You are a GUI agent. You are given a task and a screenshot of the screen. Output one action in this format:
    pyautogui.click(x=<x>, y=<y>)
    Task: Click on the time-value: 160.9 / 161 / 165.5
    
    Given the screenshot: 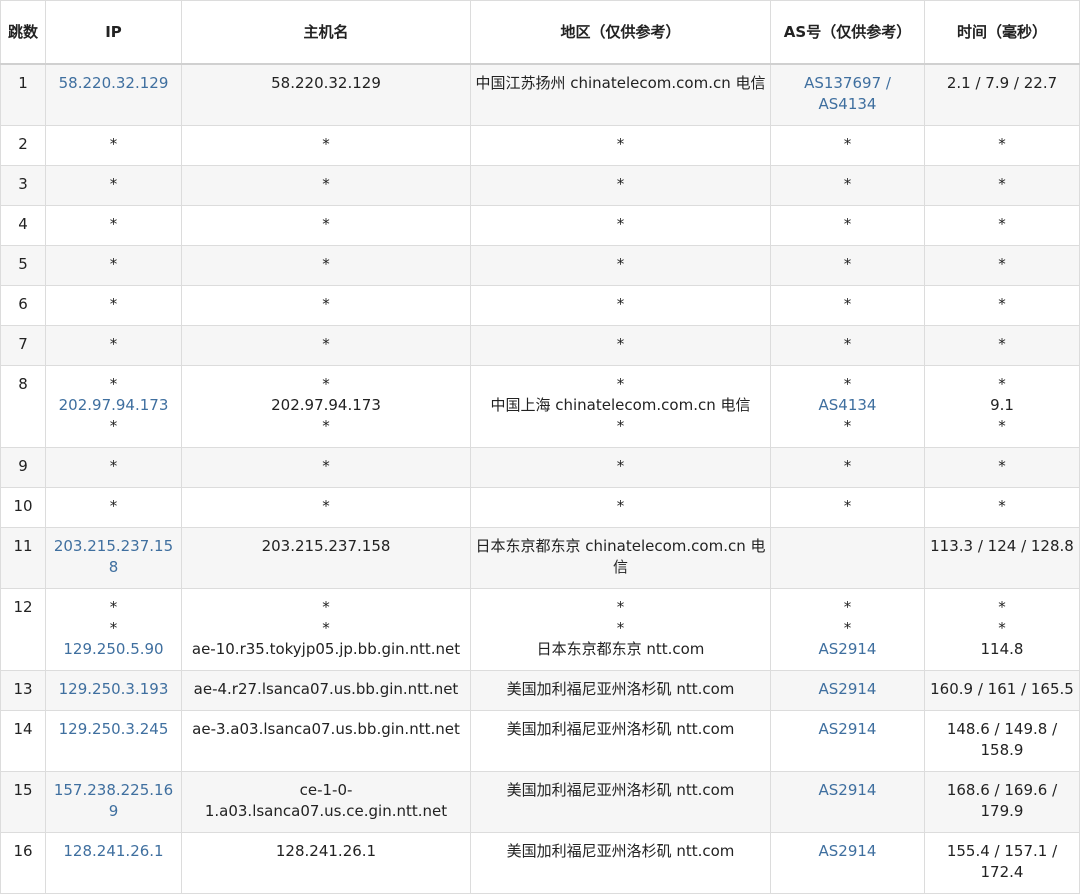 What is the action you would take?
    pyautogui.click(x=1002, y=689)
    